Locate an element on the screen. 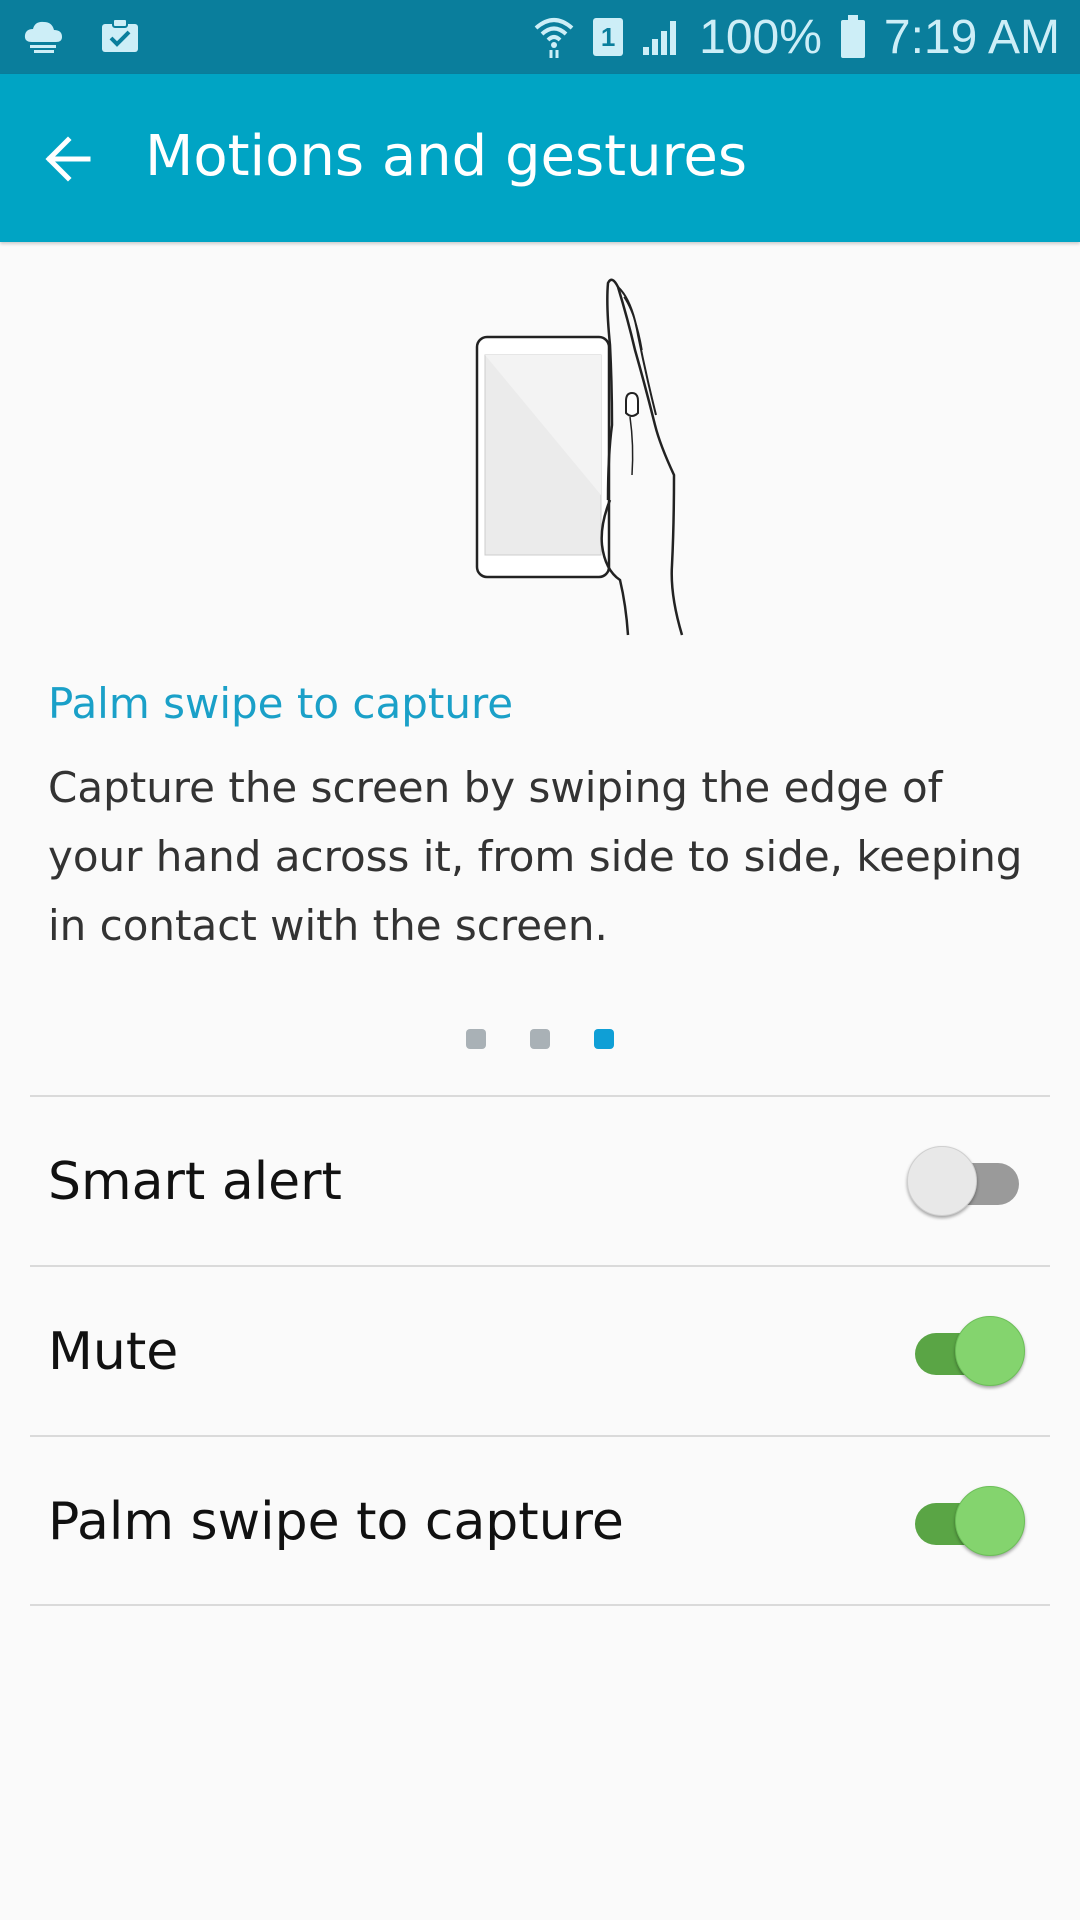 Image resolution: width=1080 pixels, height=1920 pixels. feature-title: Palm swipe to capture is located at coordinates (281, 703).